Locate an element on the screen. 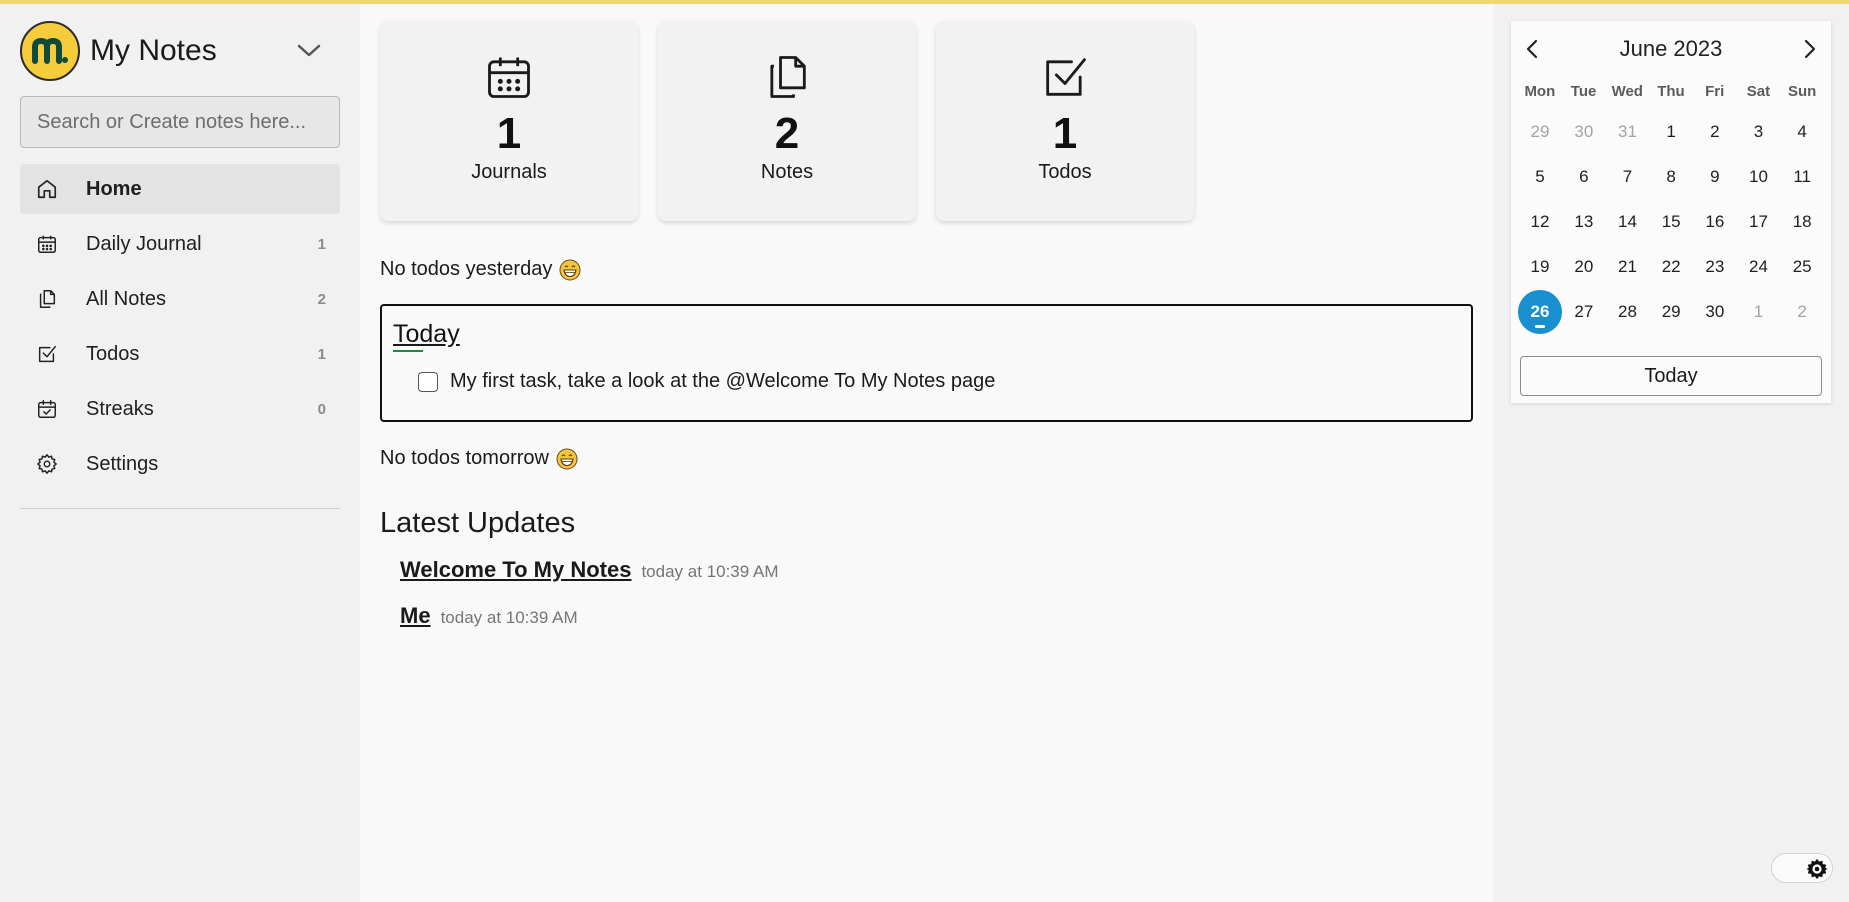 The image size is (1849, 902). sidebar-item-settings: Settings is located at coordinates (180, 464).